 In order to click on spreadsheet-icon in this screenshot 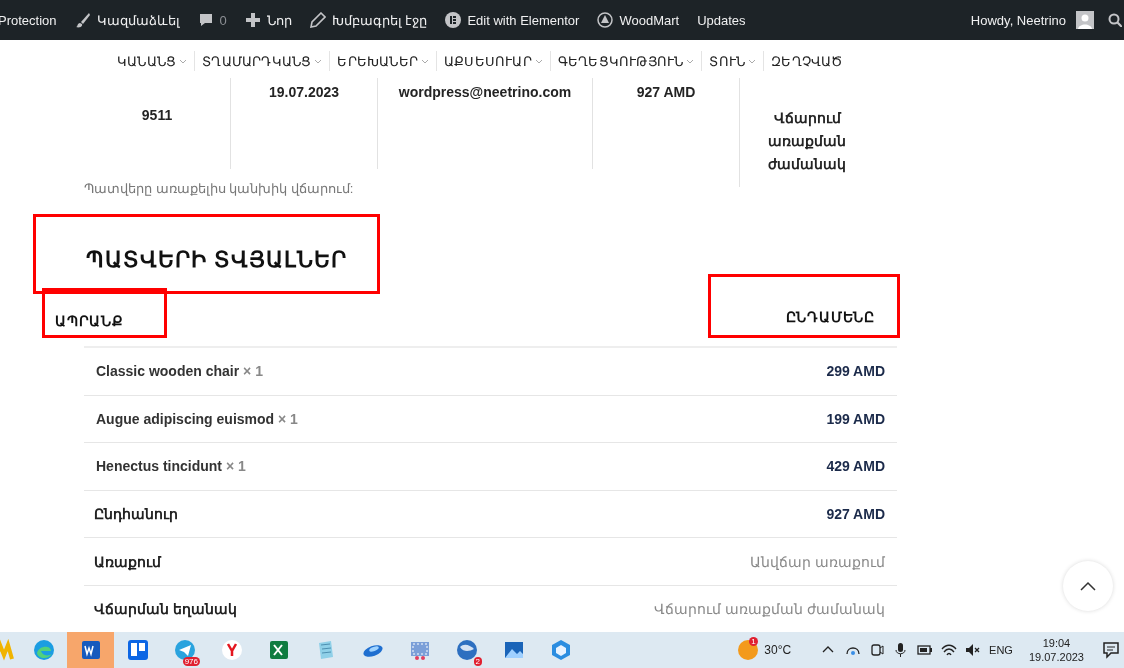, I will do `click(278, 650)`.